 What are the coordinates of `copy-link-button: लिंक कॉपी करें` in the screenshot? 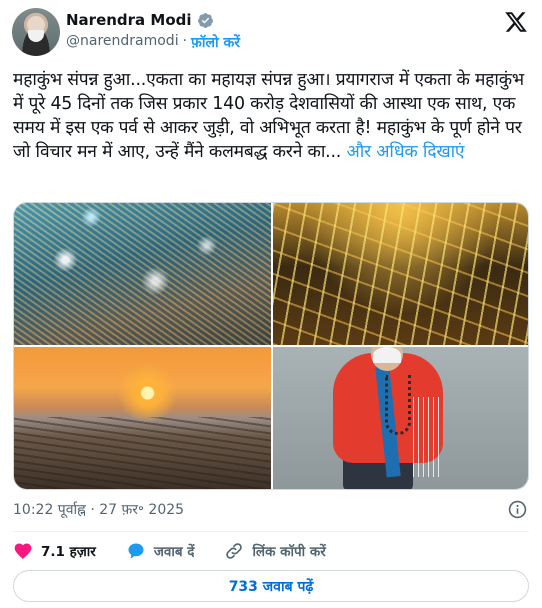 It's located at (275, 551).